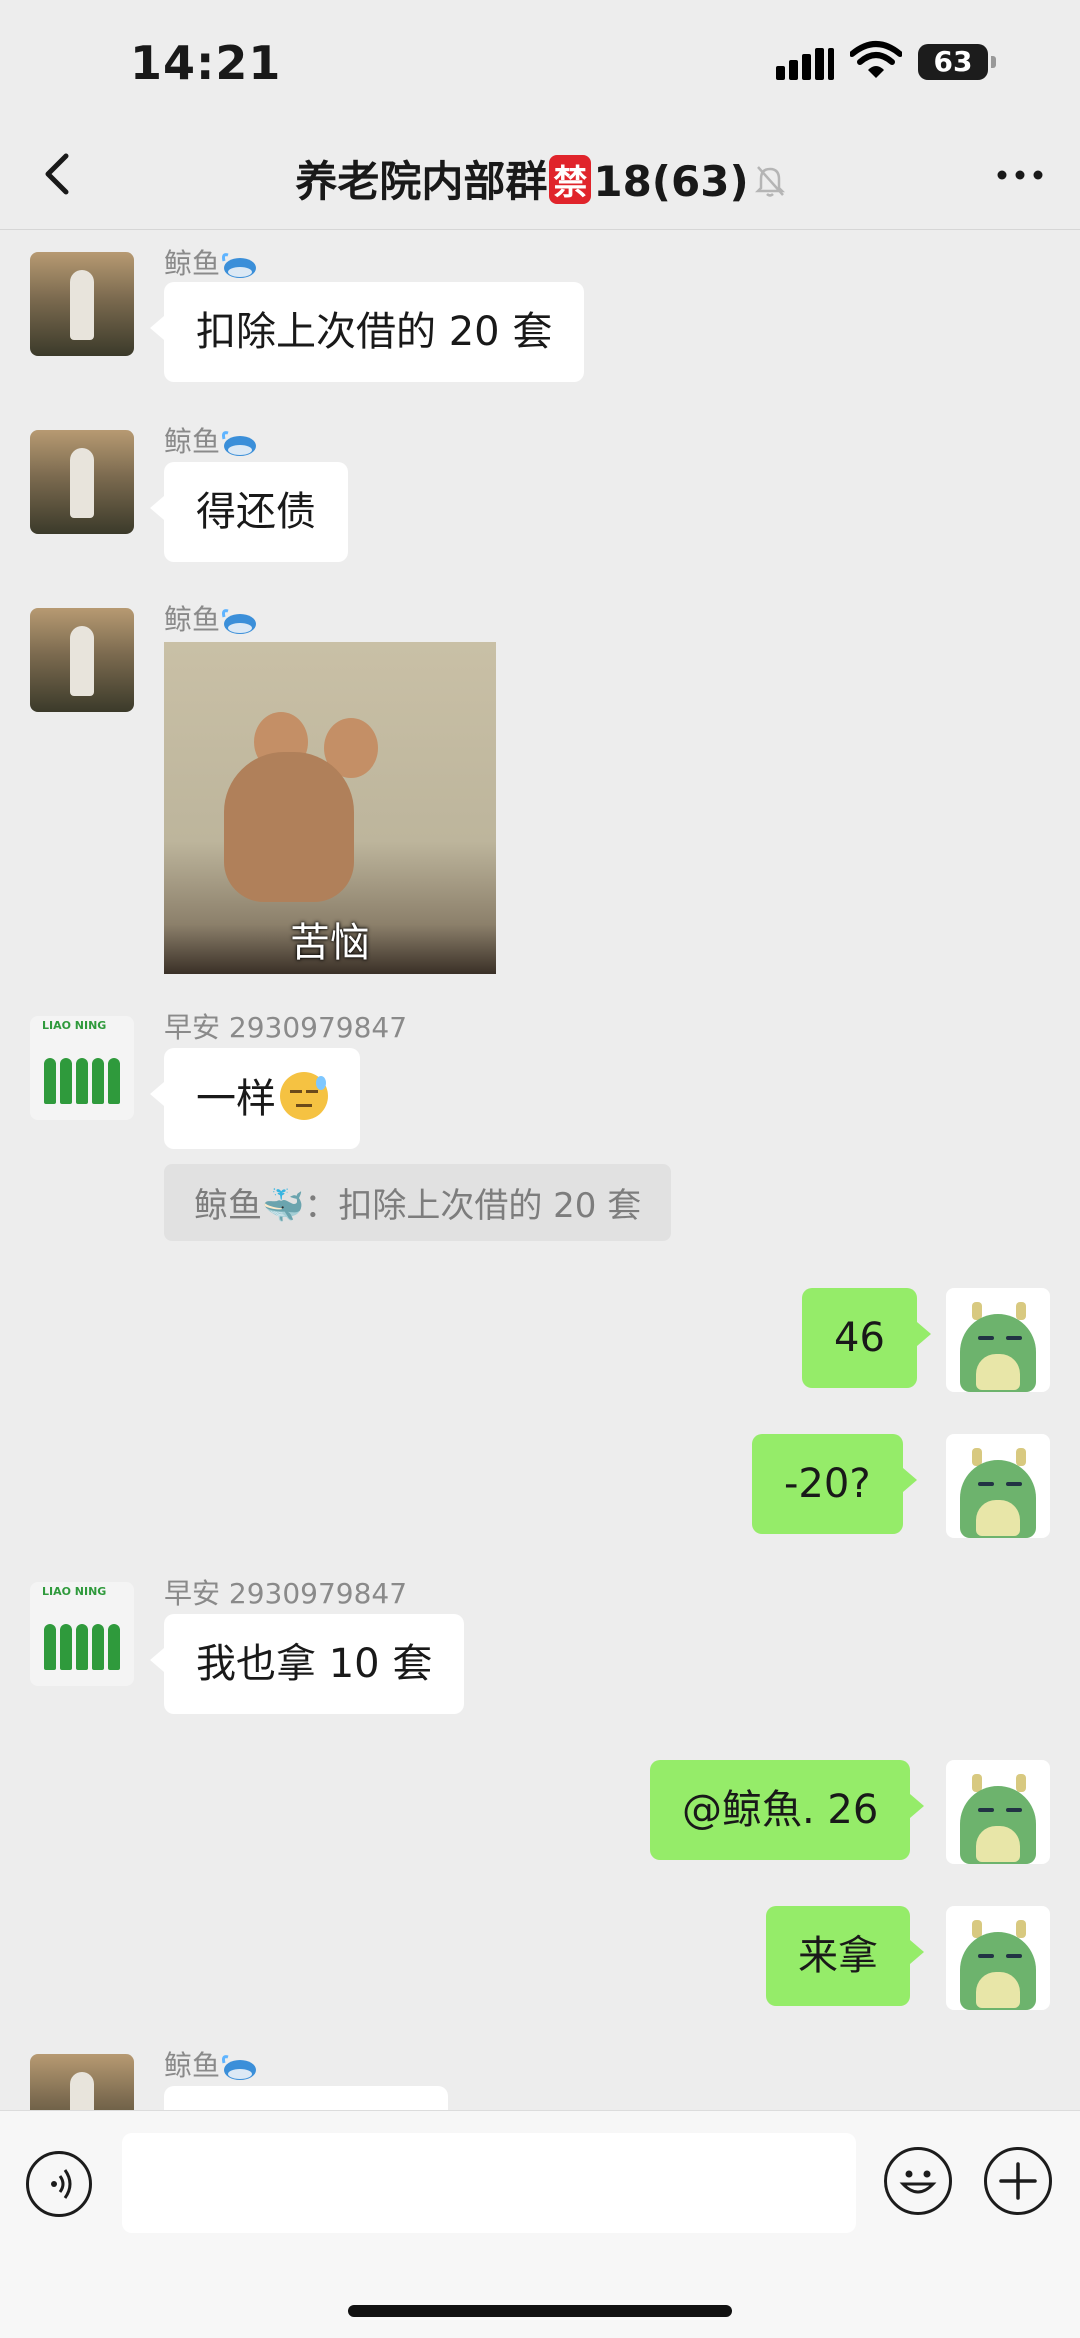 The width and height of the screenshot is (1080, 2338). I want to click on battery-level: 63, so click(953, 61).